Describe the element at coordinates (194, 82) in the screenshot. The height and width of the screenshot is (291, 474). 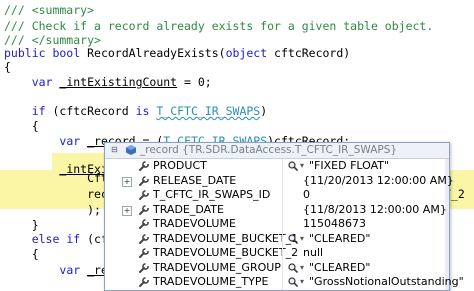
I see `code-token: = 0;` at that location.